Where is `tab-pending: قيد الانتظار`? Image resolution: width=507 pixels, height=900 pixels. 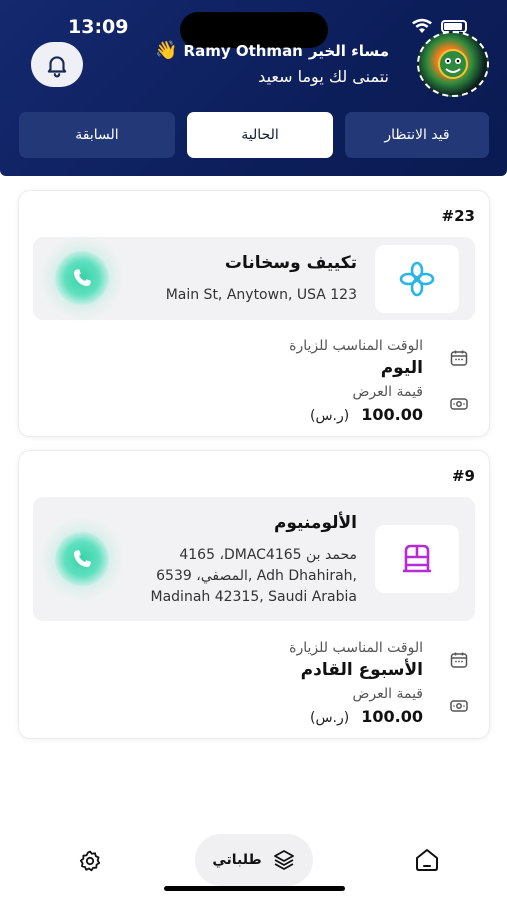
tab-pending: قيد الانتظار is located at coordinates (417, 135).